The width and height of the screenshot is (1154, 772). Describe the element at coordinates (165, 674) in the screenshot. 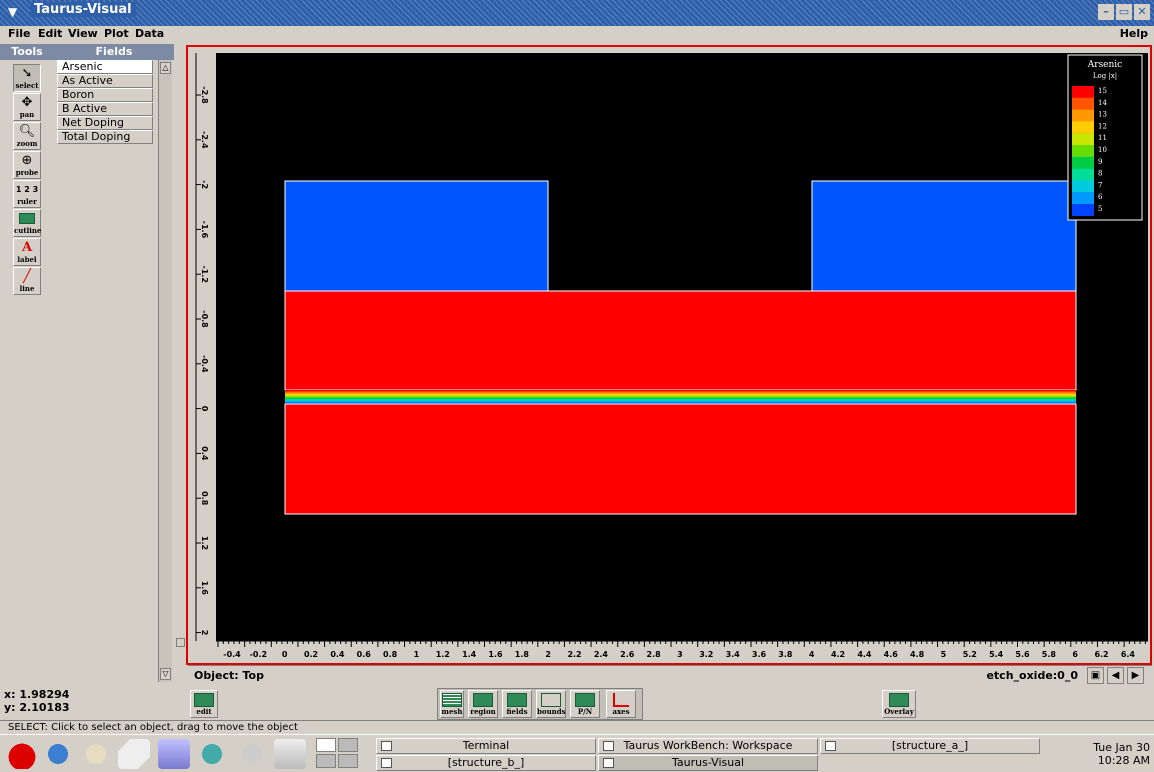

I see `scroll-down-icon: ▽` at that location.